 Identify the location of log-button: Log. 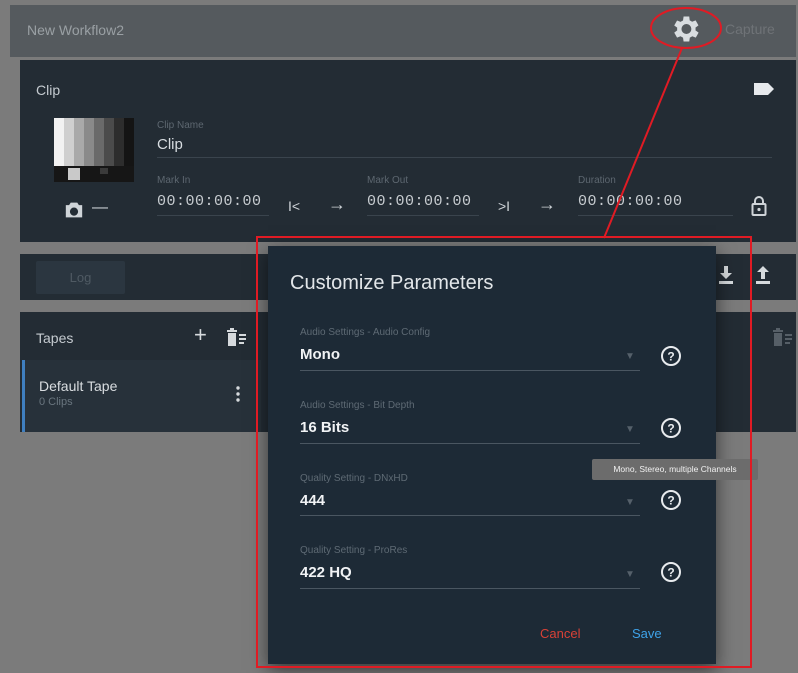
(80, 277).